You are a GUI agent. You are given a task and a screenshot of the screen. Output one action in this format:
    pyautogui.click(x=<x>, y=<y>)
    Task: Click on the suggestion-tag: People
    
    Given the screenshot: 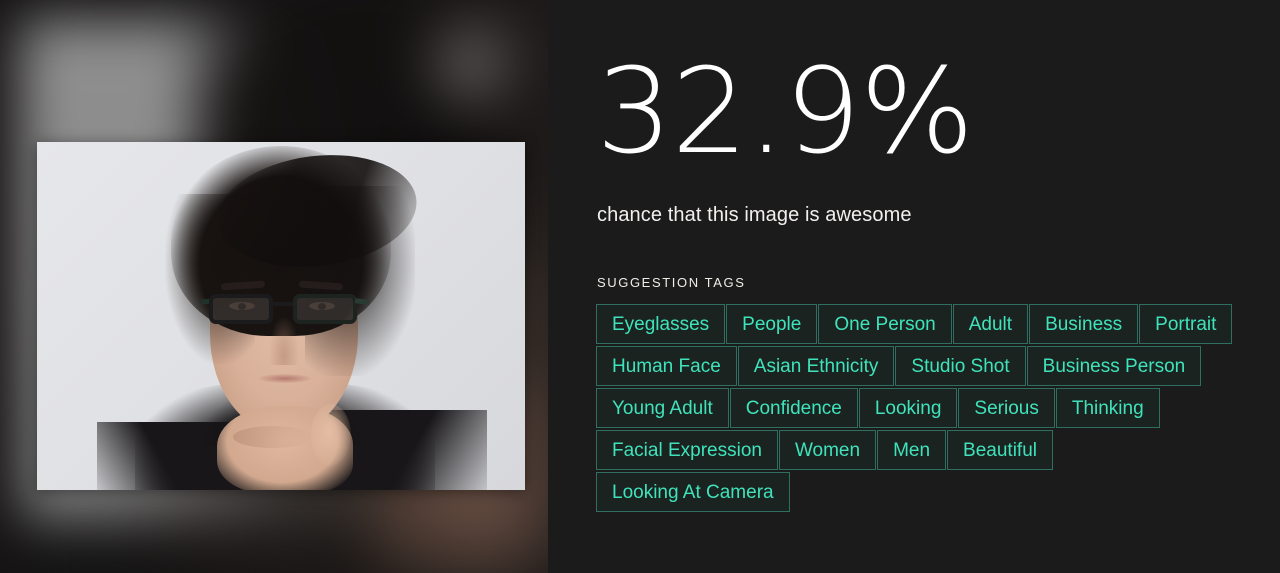 What is the action you would take?
    pyautogui.click(x=772, y=324)
    